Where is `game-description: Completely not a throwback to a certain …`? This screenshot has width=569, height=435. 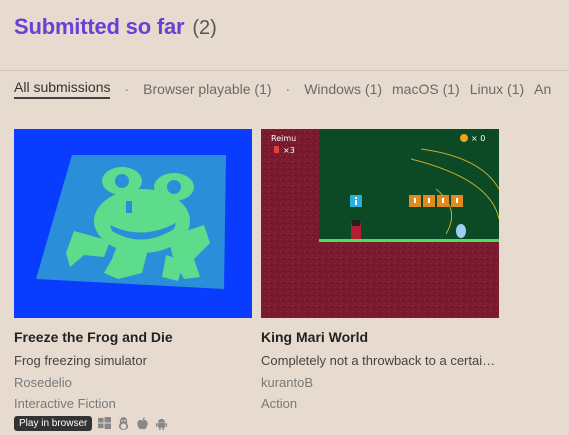
game-description: Completely not a throwback to a certain … is located at coordinates (380, 360).